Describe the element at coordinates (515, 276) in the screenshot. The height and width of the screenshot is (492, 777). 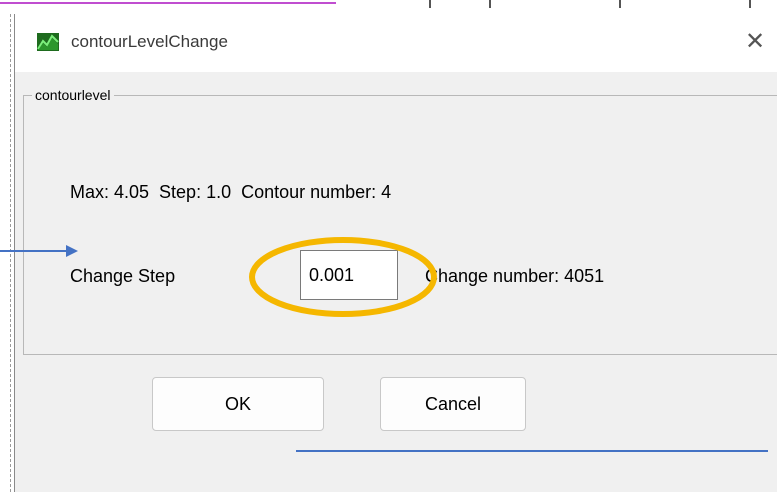
I see `change-number-text: Change number: 4051` at that location.